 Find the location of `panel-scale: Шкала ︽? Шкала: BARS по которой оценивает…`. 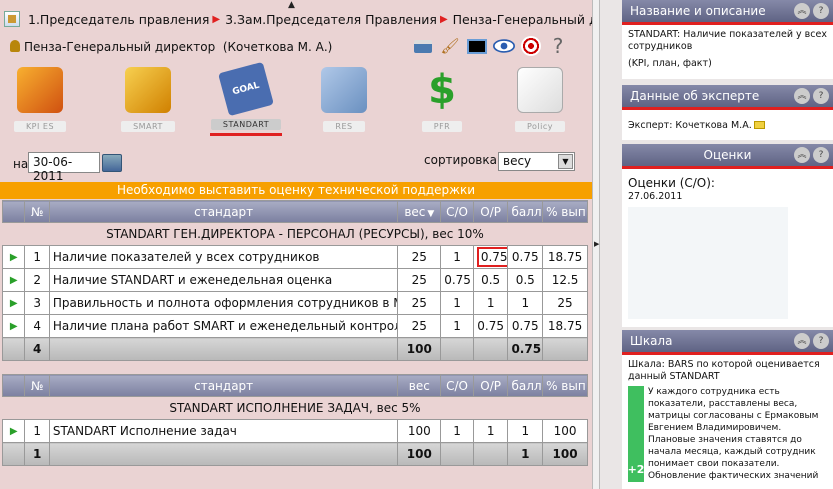

panel-scale: Шкала ︽? Шкала: BARS по которой оценивает… is located at coordinates (727, 409).